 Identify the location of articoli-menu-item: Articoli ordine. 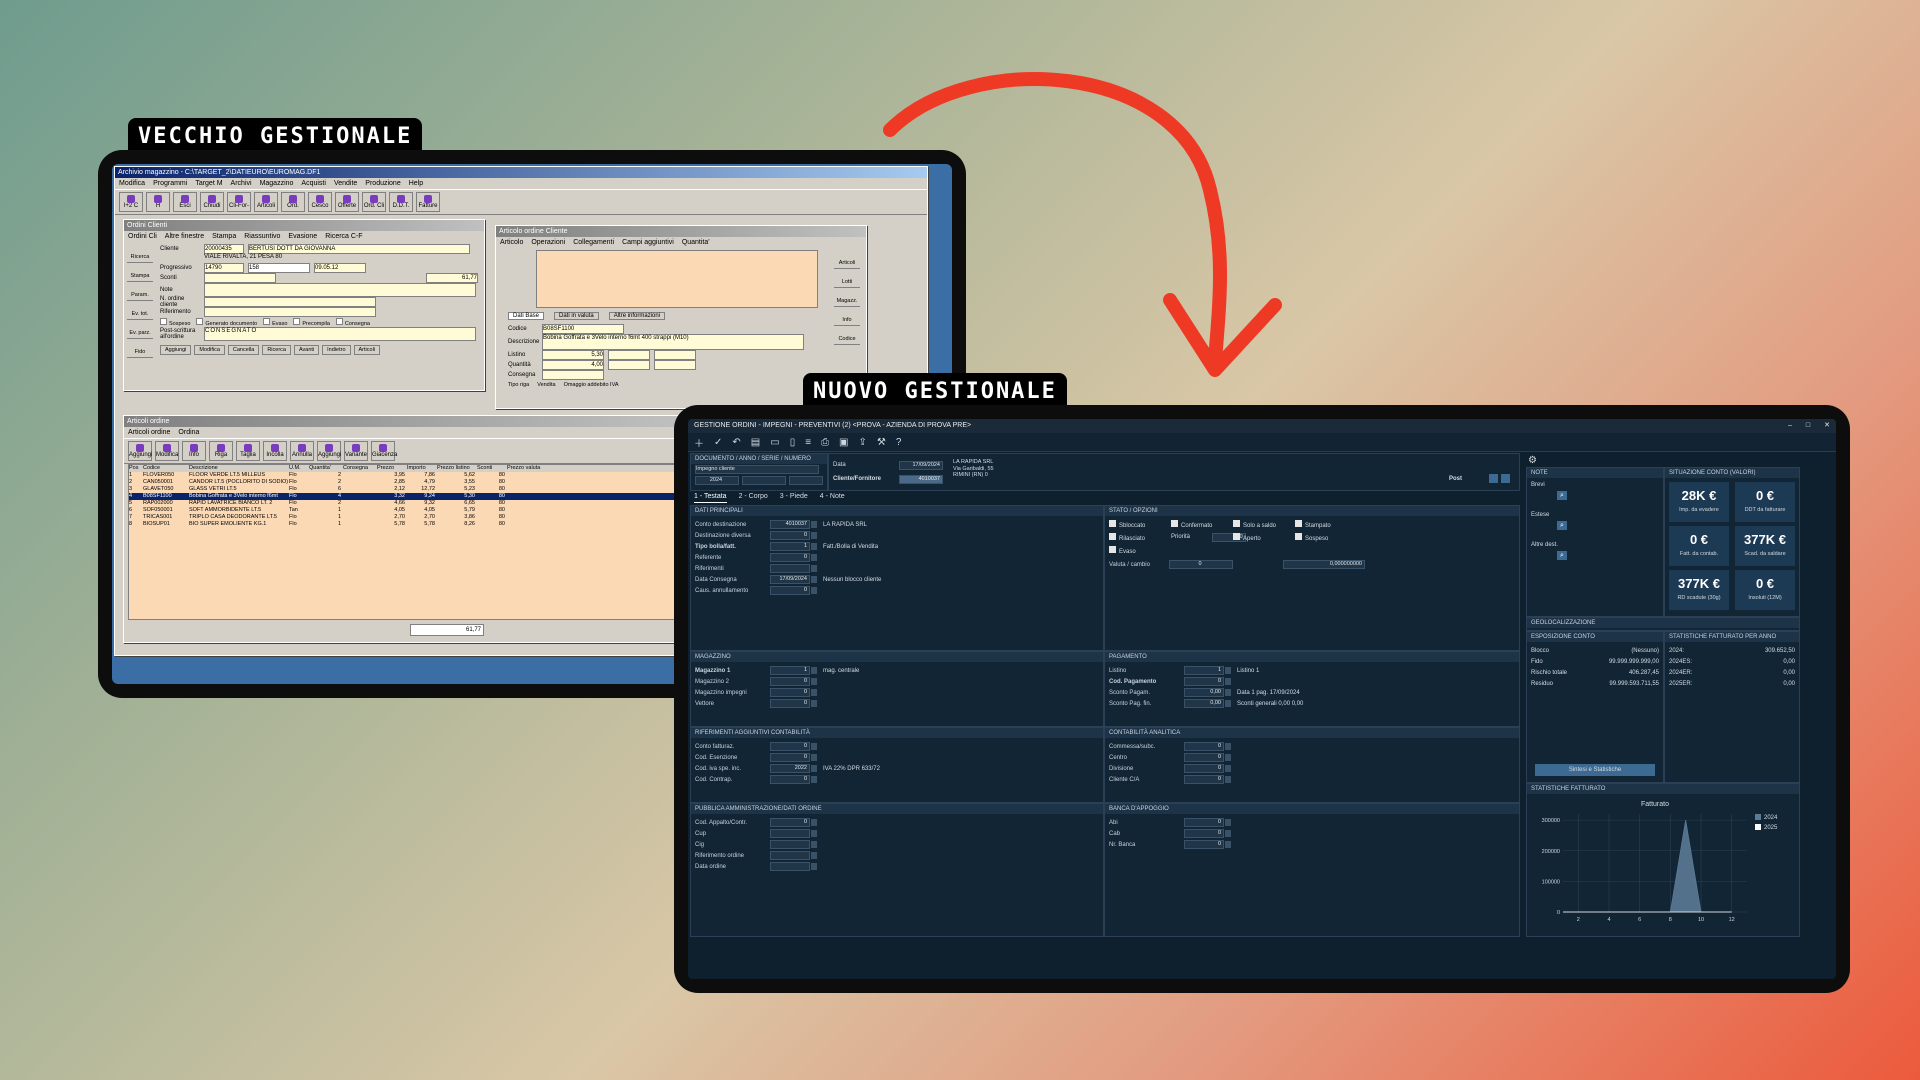
(149, 432).